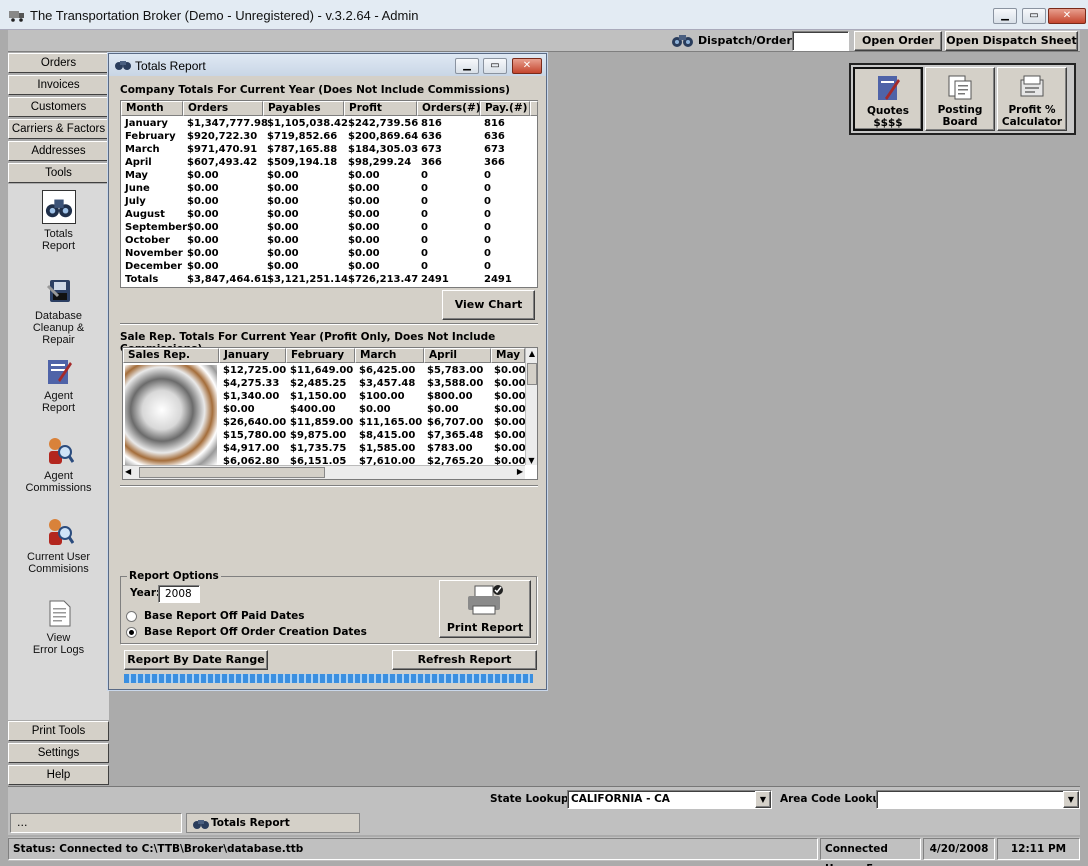 Image resolution: width=1088 pixels, height=866 pixels. Describe the element at coordinates (325, 189) in the screenshot. I see `table-row: June $0.00 $0.00 $0.00 0 0` at that location.